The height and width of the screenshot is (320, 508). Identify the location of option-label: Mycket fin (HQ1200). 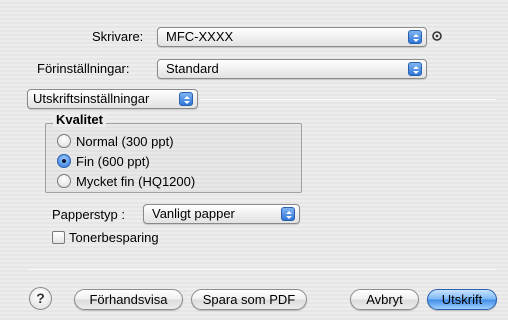
(136, 181).